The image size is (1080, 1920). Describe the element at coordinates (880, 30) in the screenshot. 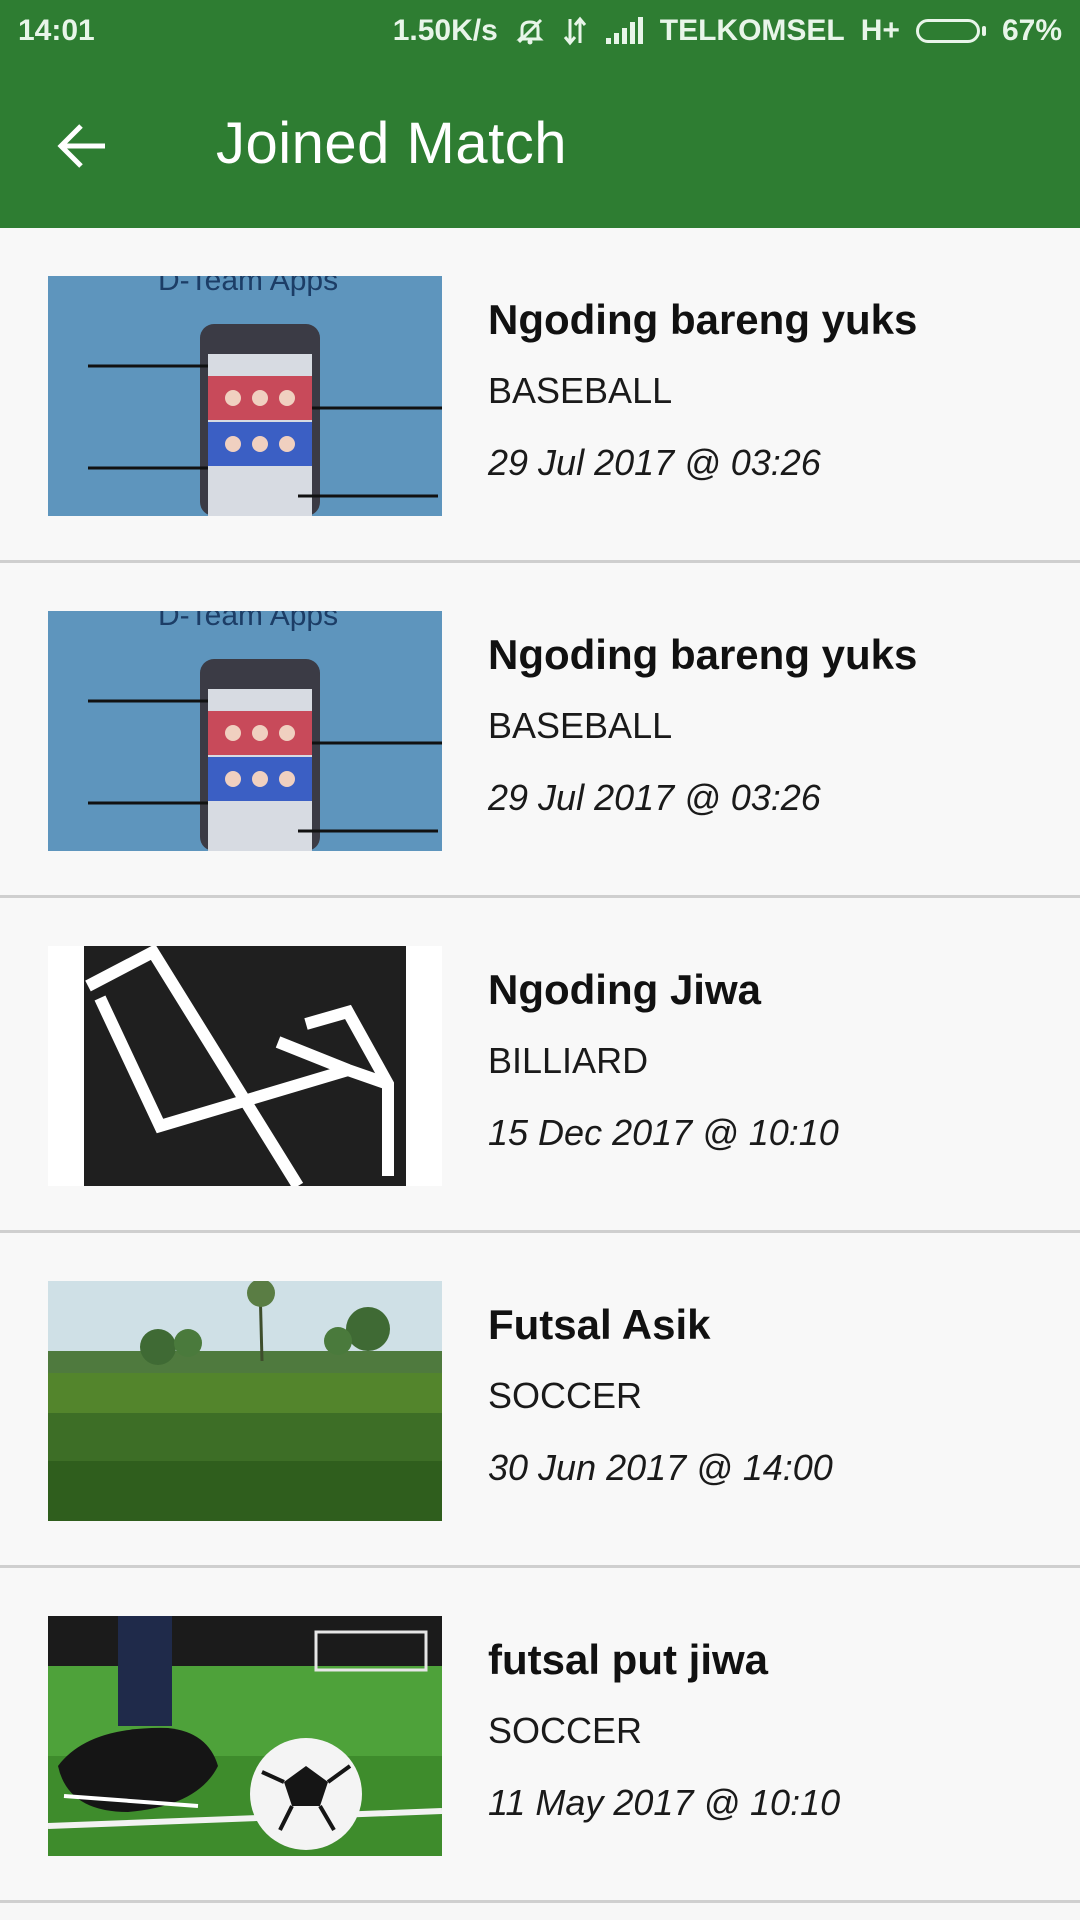

I see `network-type: H+` at that location.